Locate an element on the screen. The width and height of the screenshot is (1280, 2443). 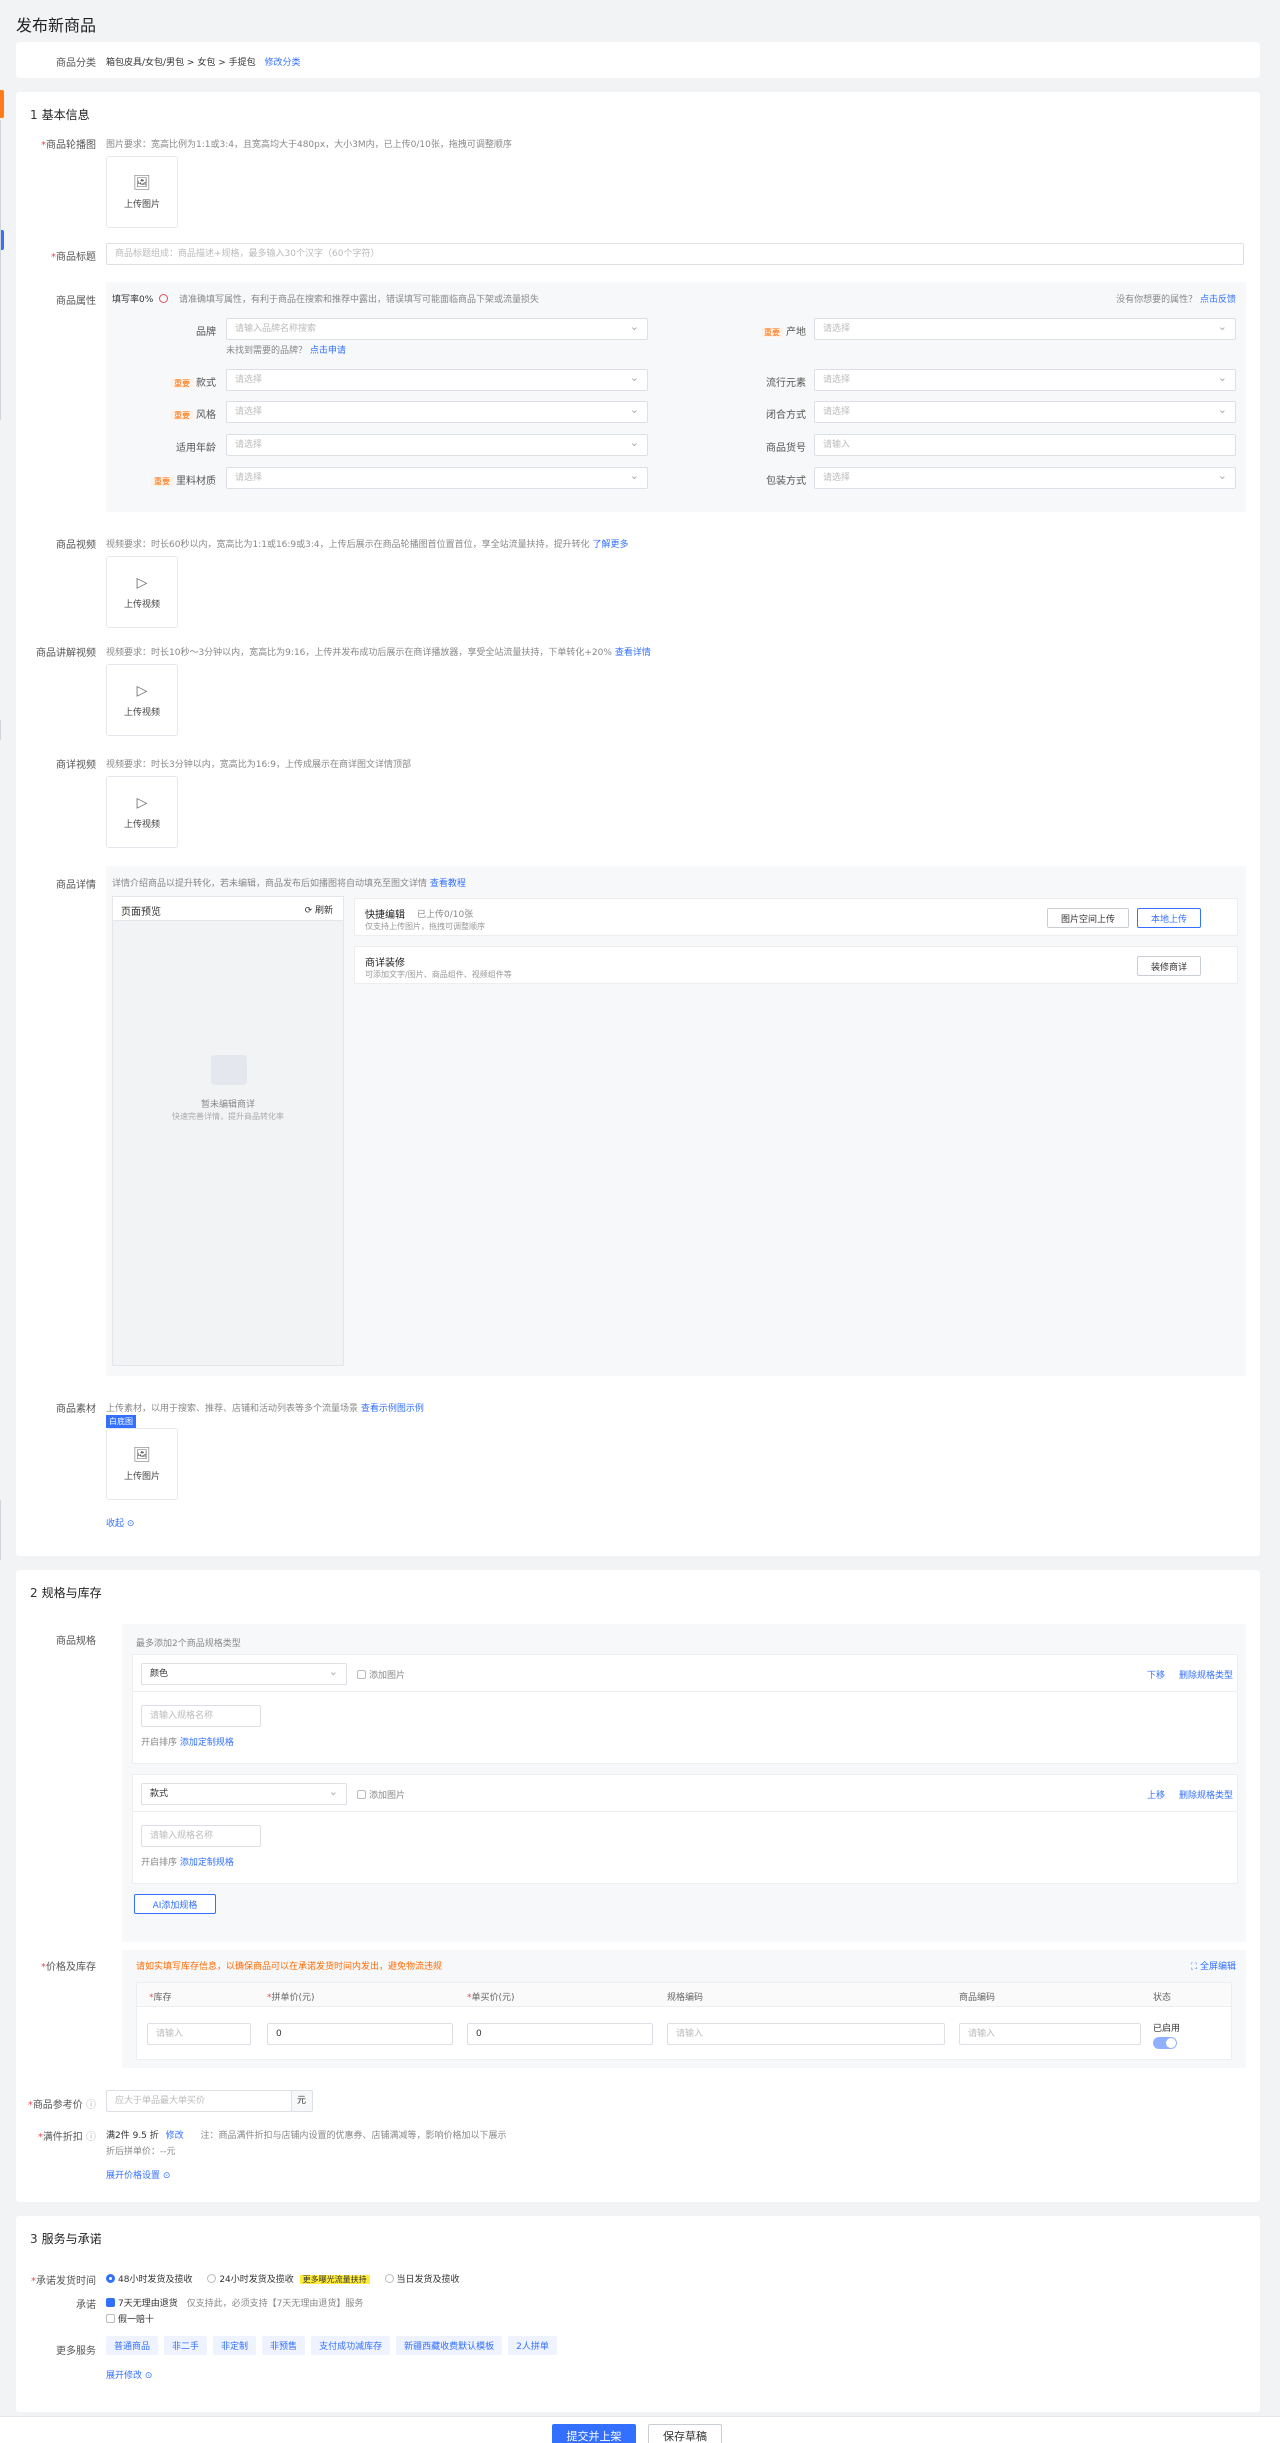
hot-tag: 更多曝光流量扶持 is located at coordinates (334, 2279).